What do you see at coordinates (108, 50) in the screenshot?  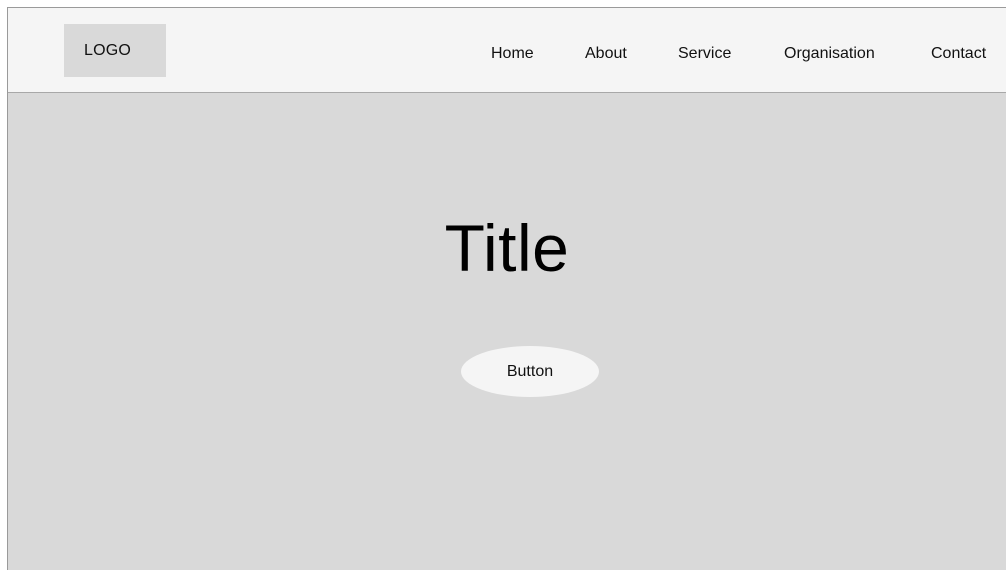 I see `logo-text: LOGO` at bounding box center [108, 50].